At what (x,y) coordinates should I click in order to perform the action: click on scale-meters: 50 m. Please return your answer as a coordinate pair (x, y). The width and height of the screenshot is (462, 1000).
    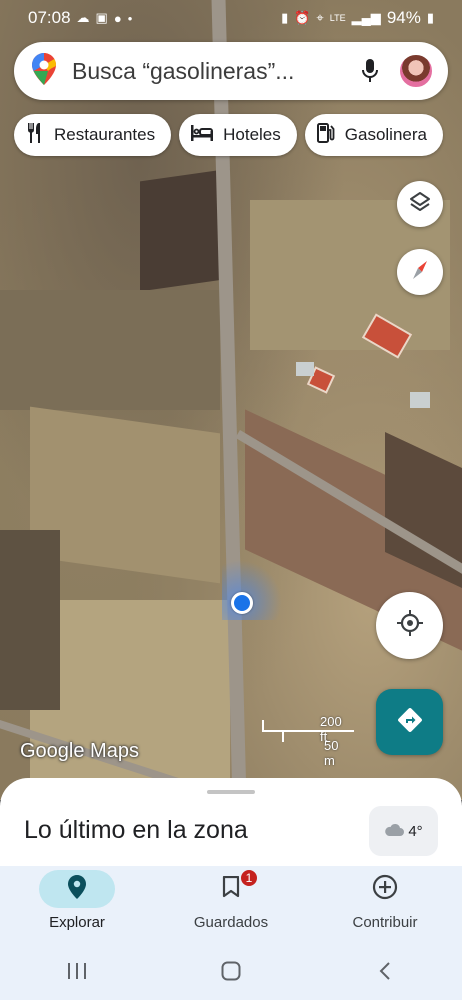
    Looking at the image, I should click on (331, 753).